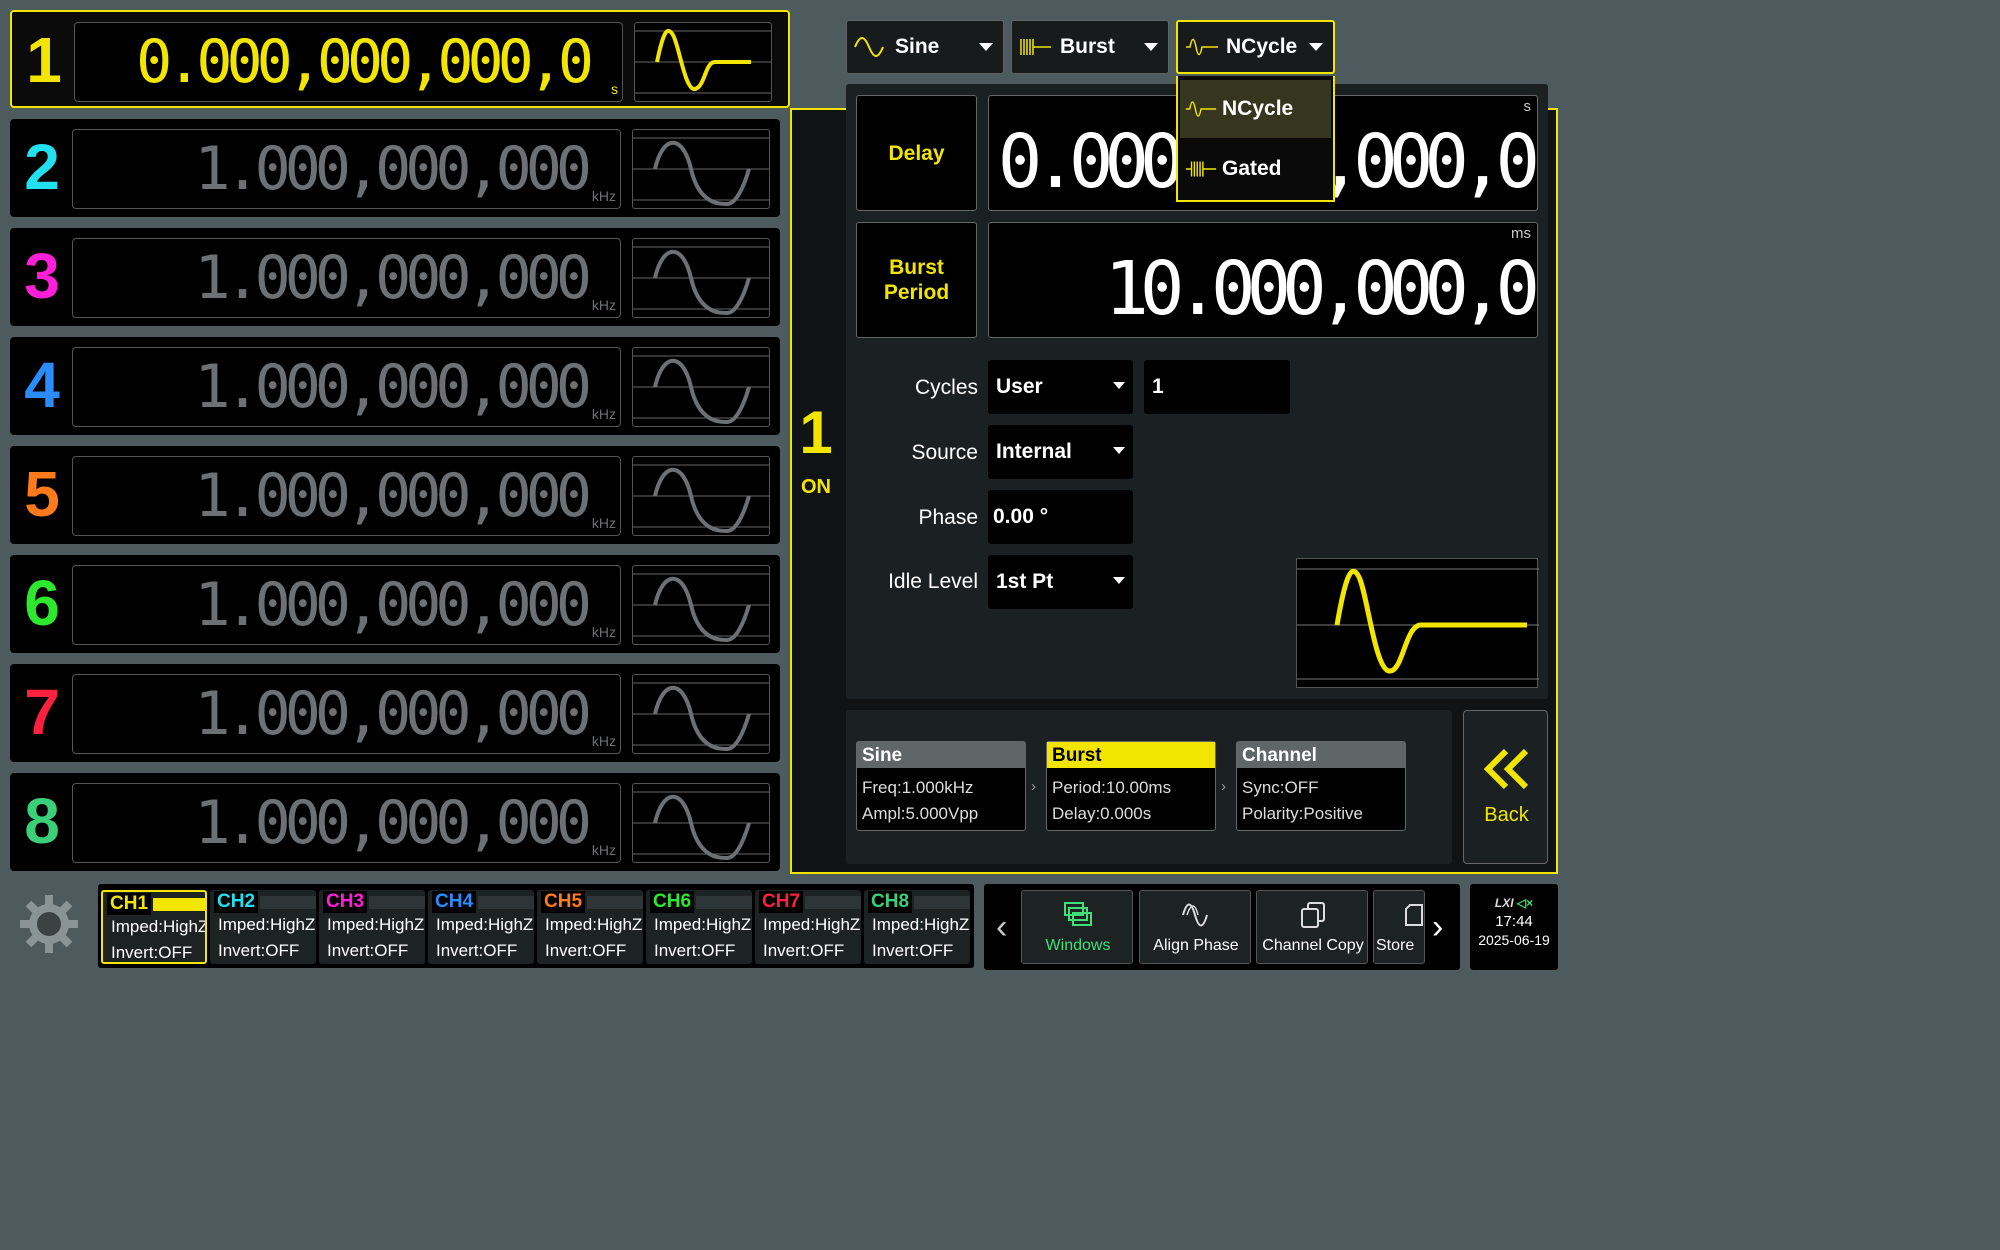 This screenshot has width=2000, height=1250. Describe the element at coordinates (1264, 280) in the screenshot. I see `burst-period-value-field: ms 10.000,000,0` at that location.